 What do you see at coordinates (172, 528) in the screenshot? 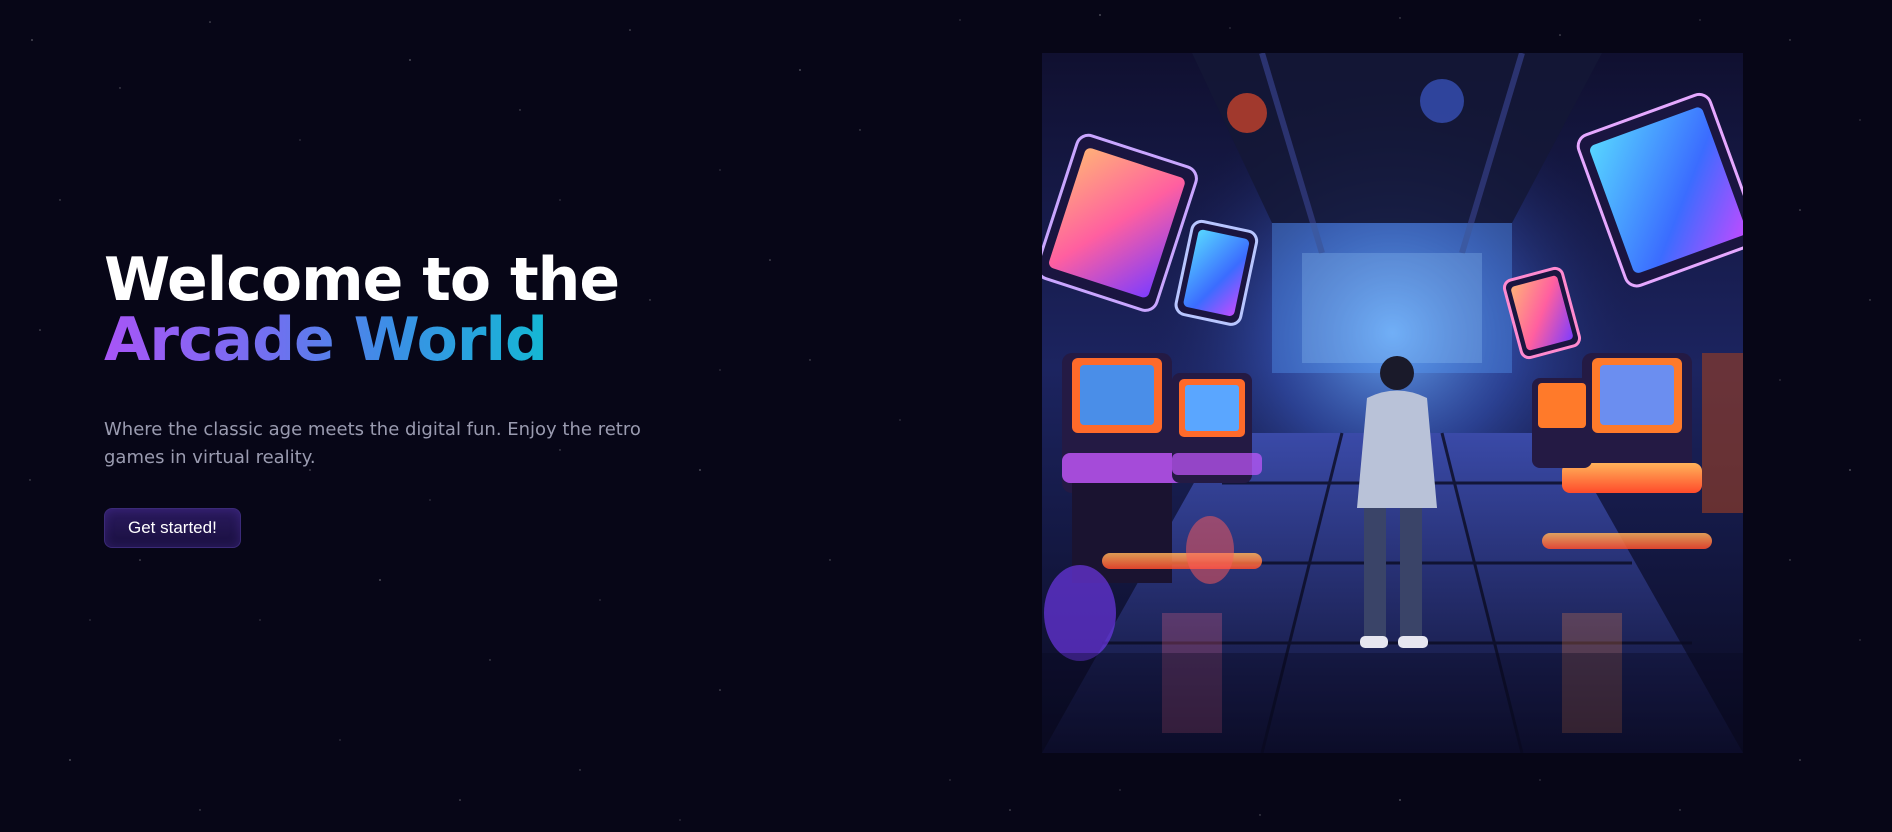
I see `get-started-button: Get started!` at bounding box center [172, 528].